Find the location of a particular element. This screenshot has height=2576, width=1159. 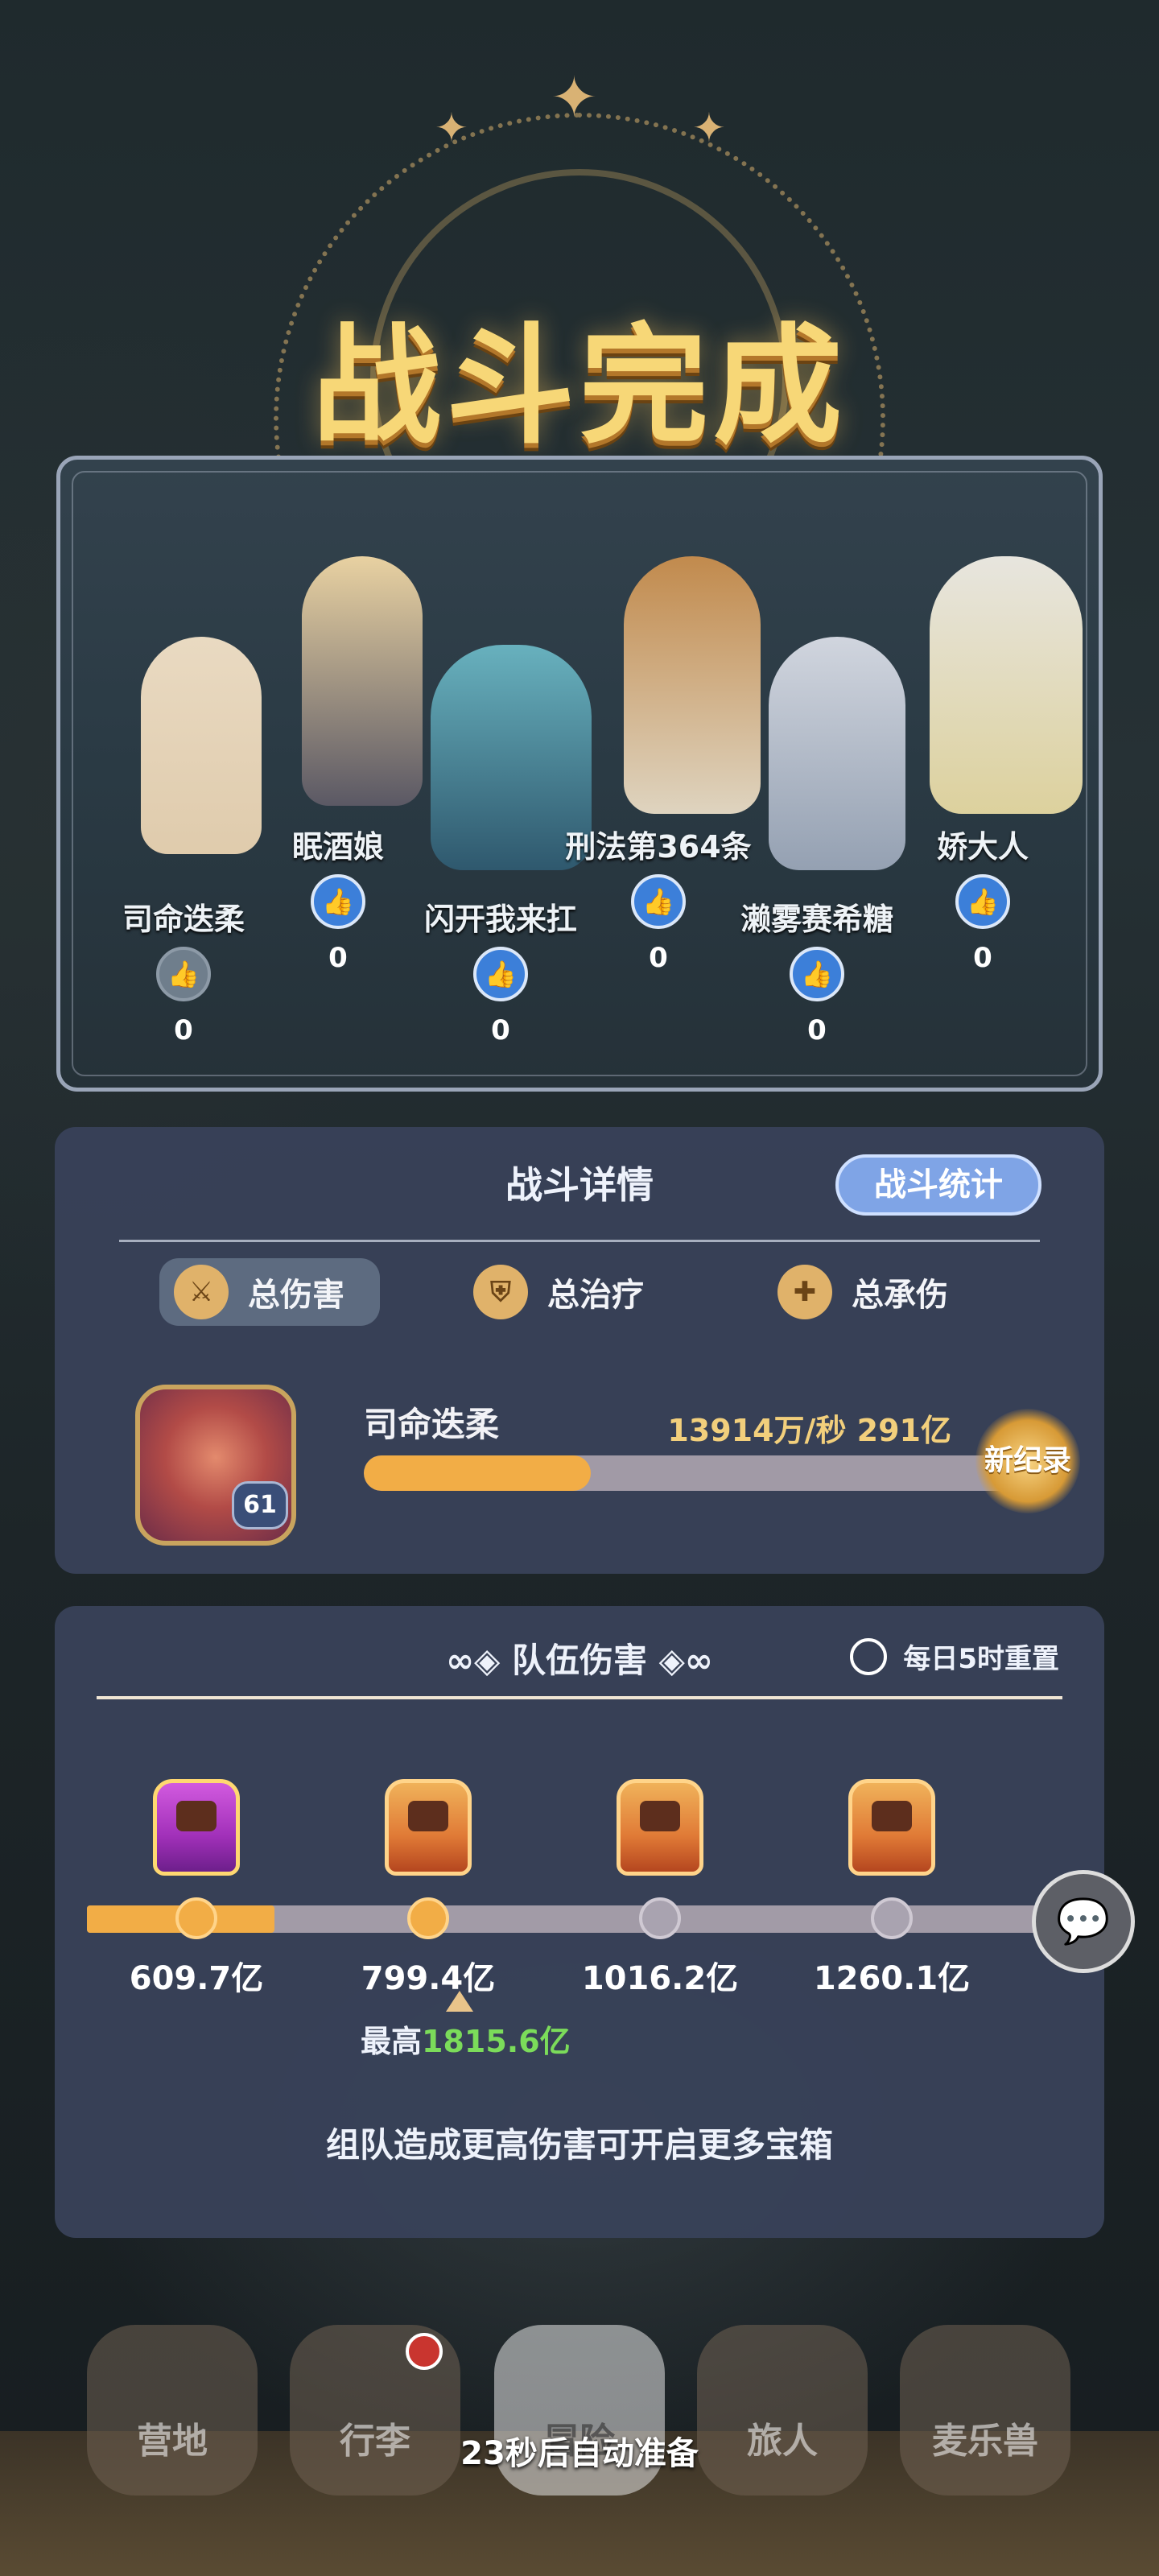

tab-total-healing: ⛨ 总治疗 is located at coordinates (558, 1292).